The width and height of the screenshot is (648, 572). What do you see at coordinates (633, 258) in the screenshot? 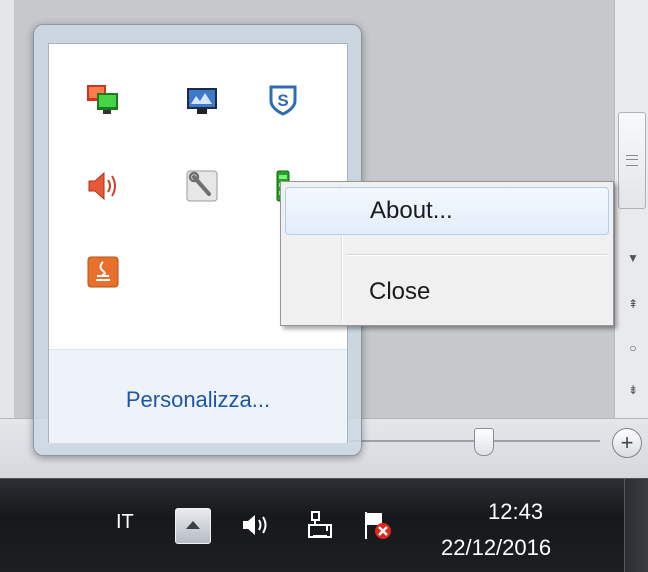
I see `scroll-down-arrow-icon: ▼` at bounding box center [633, 258].